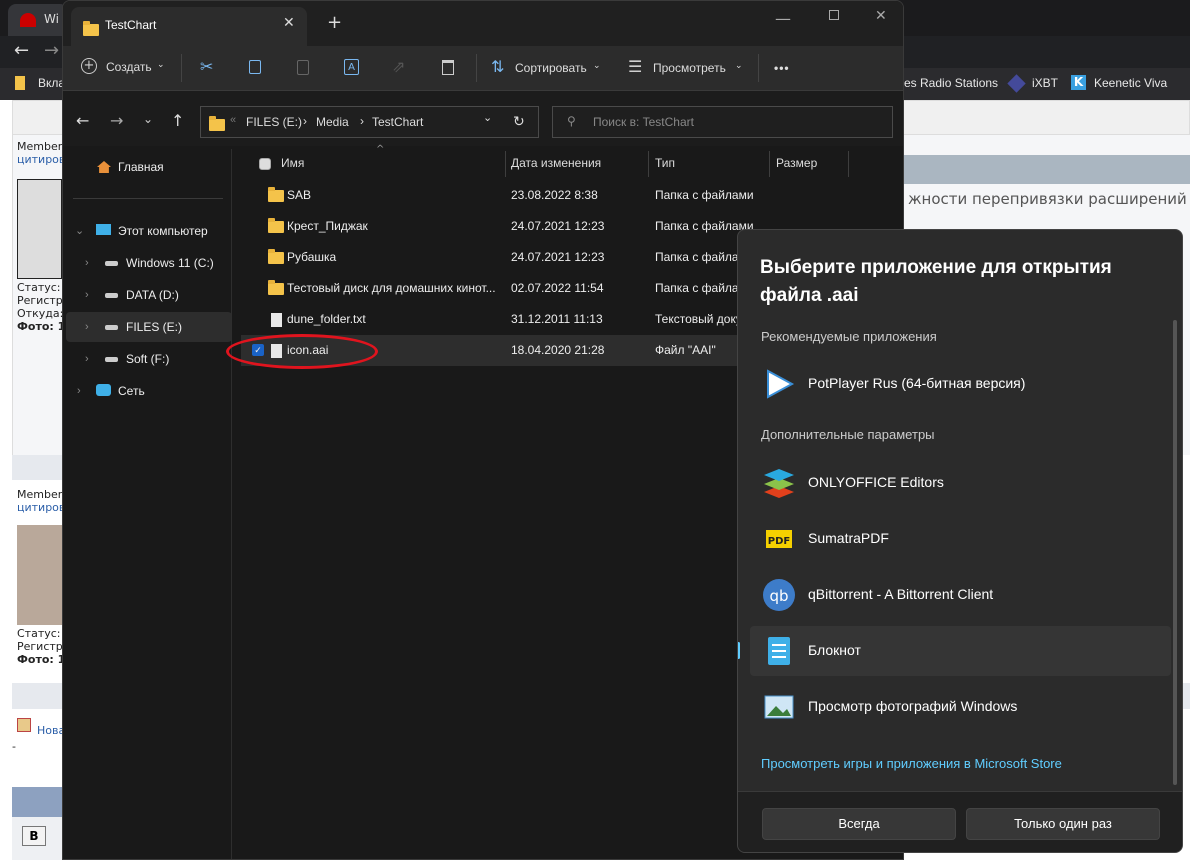 This screenshot has height=860, width=1190. I want to click on nav-drive-c: › Windows 11 (C:), so click(146, 263).